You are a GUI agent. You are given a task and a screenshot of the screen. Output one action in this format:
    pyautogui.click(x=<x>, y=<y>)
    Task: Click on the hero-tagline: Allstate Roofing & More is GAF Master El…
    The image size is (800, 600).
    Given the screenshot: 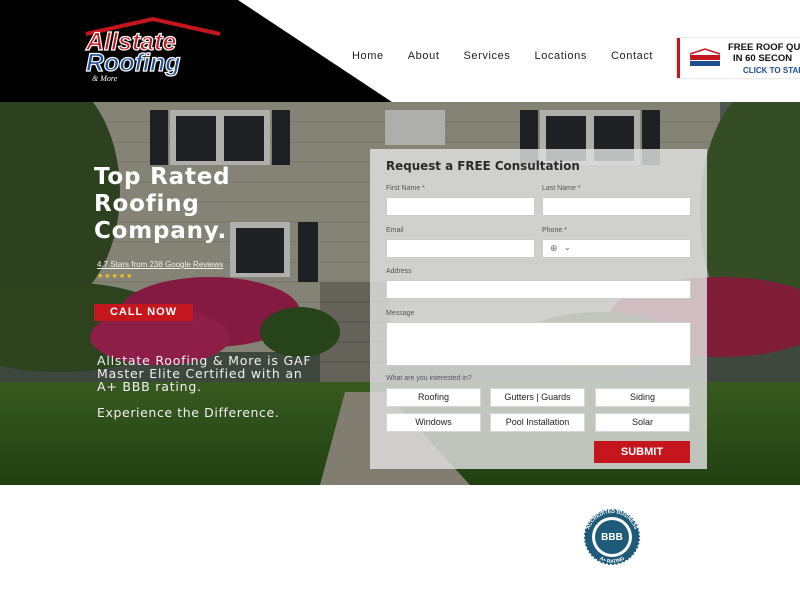 What is the action you would take?
    pyautogui.click(x=204, y=373)
    